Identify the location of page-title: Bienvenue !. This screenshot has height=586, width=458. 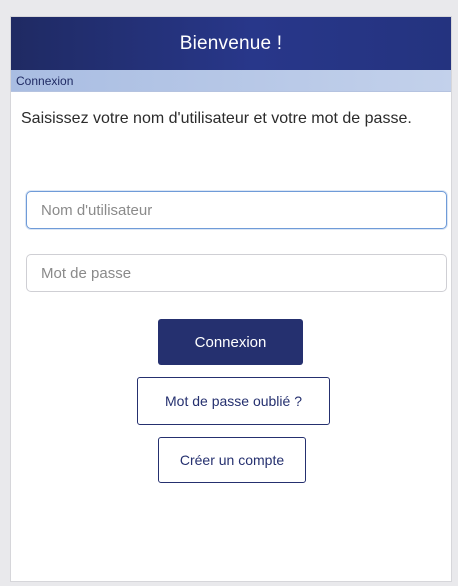
(231, 43).